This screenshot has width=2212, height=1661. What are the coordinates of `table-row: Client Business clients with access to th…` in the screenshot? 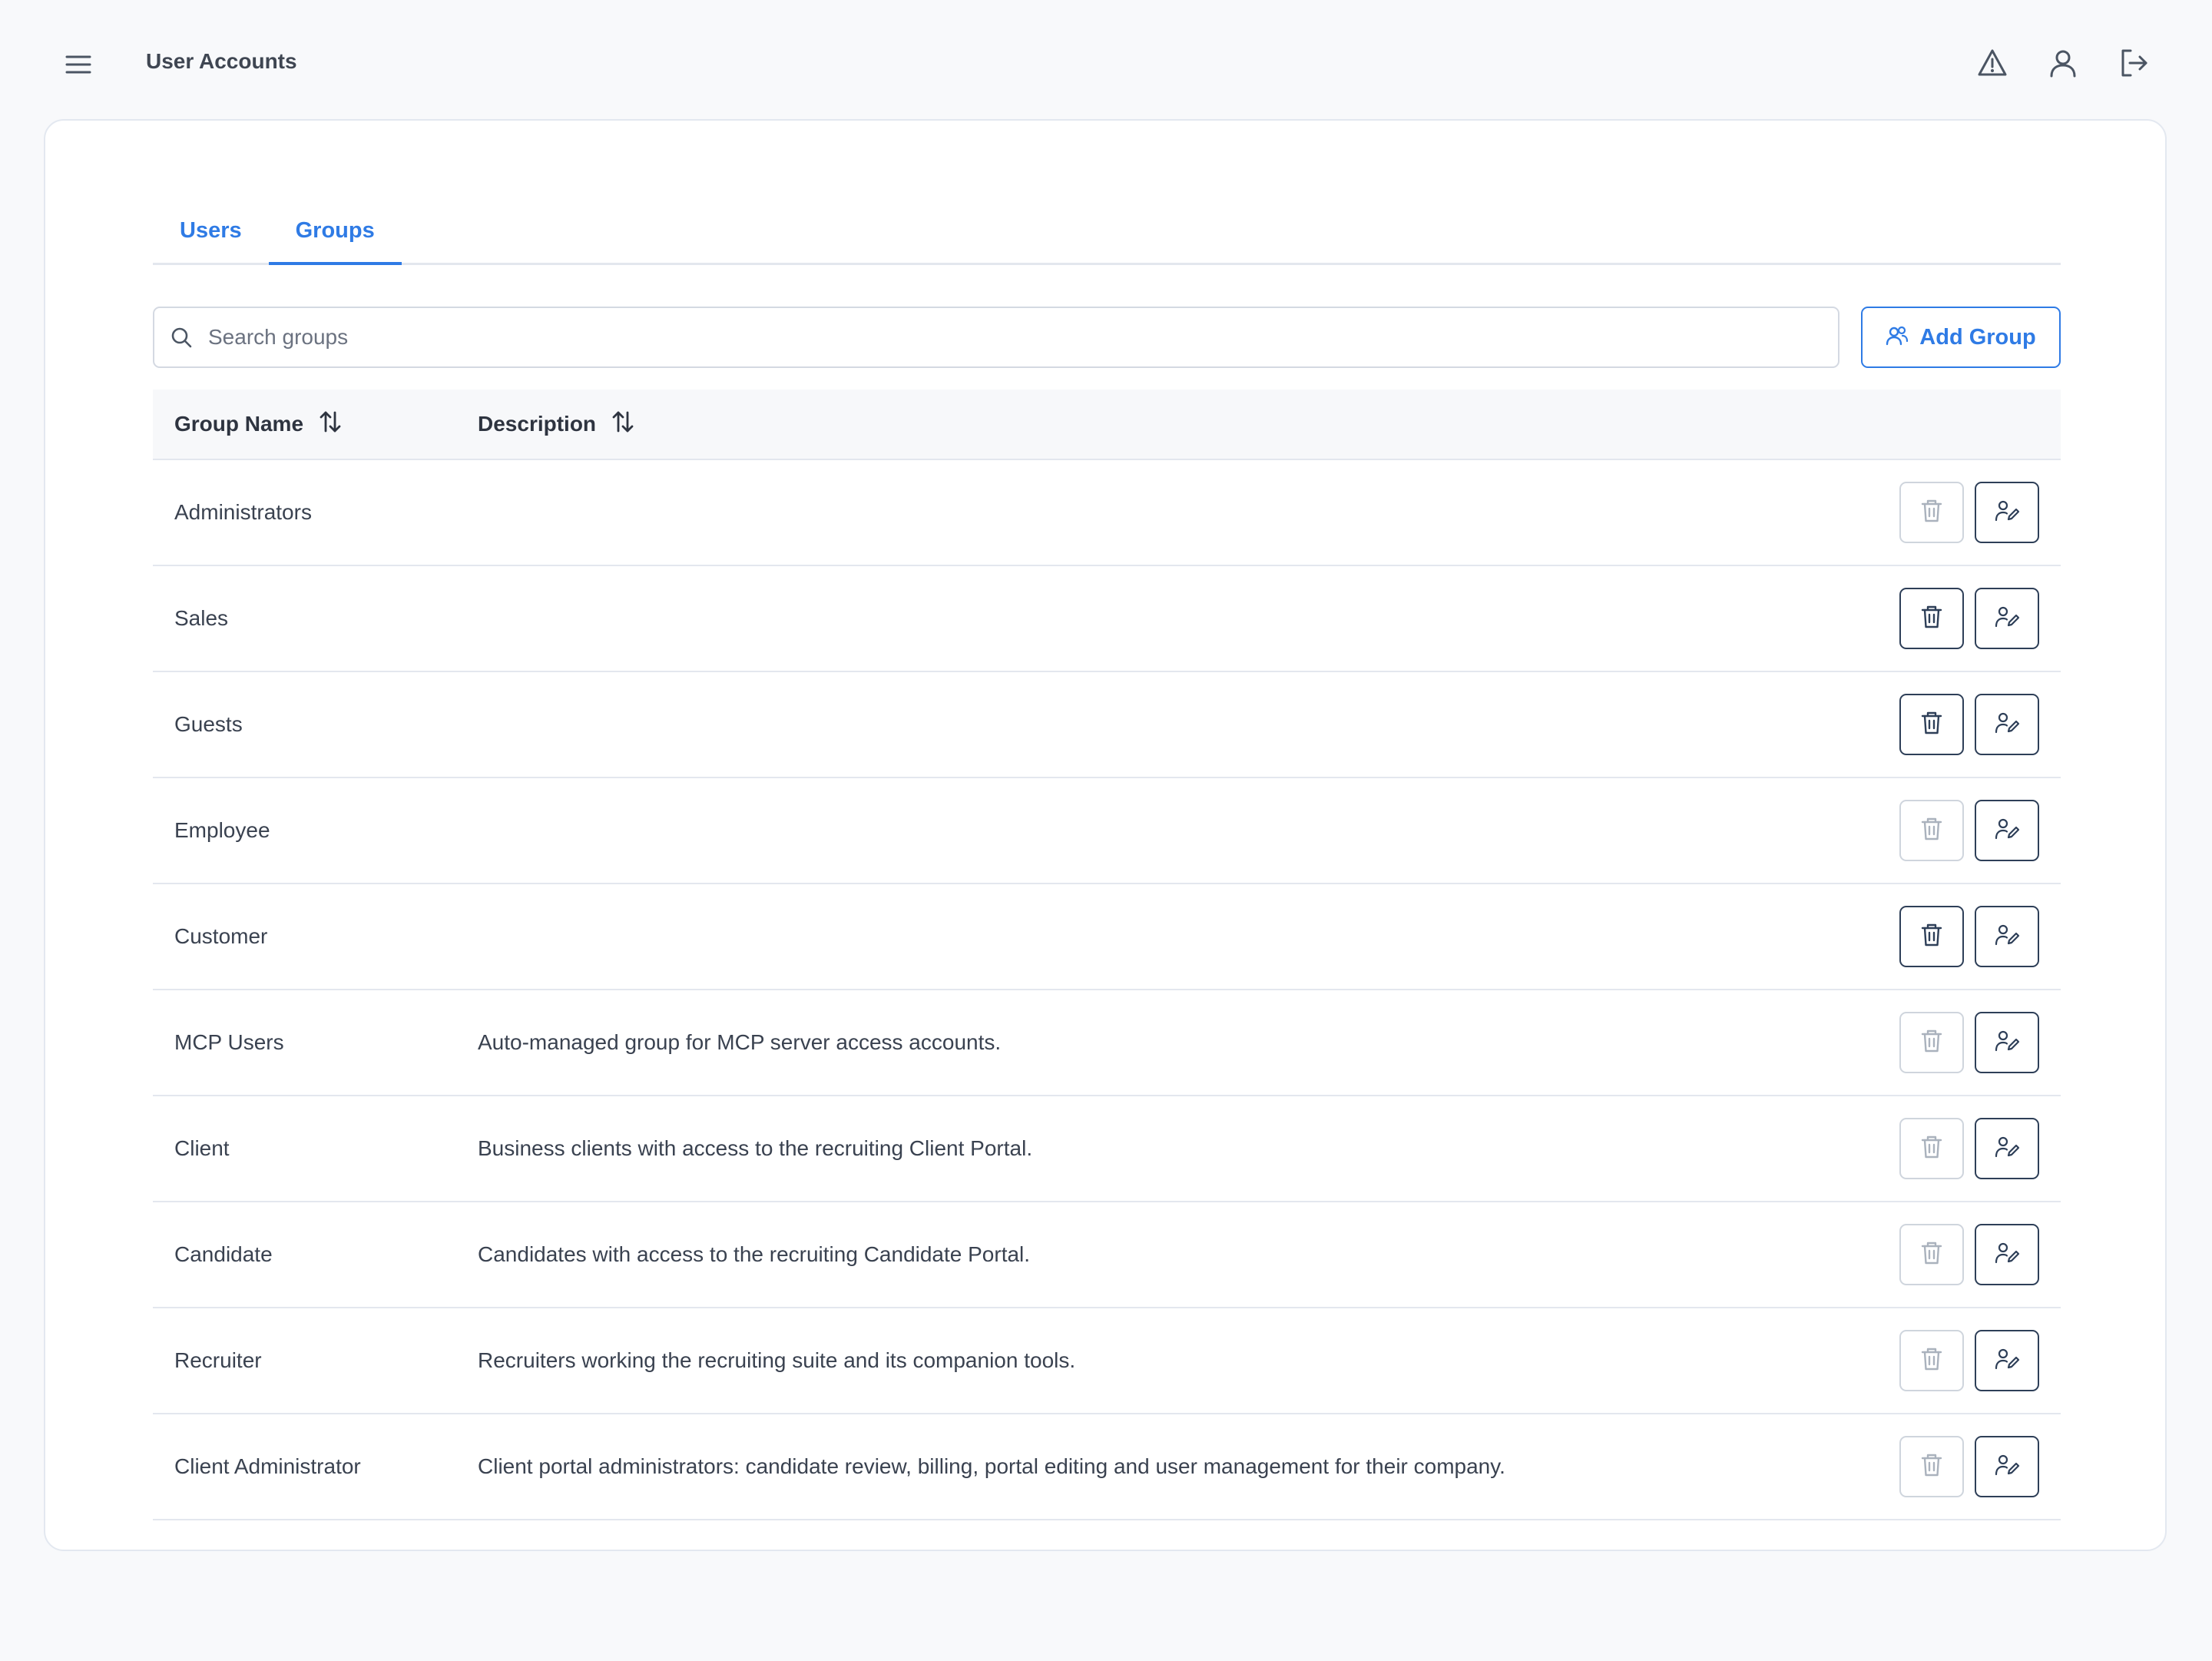 It's located at (1107, 1149).